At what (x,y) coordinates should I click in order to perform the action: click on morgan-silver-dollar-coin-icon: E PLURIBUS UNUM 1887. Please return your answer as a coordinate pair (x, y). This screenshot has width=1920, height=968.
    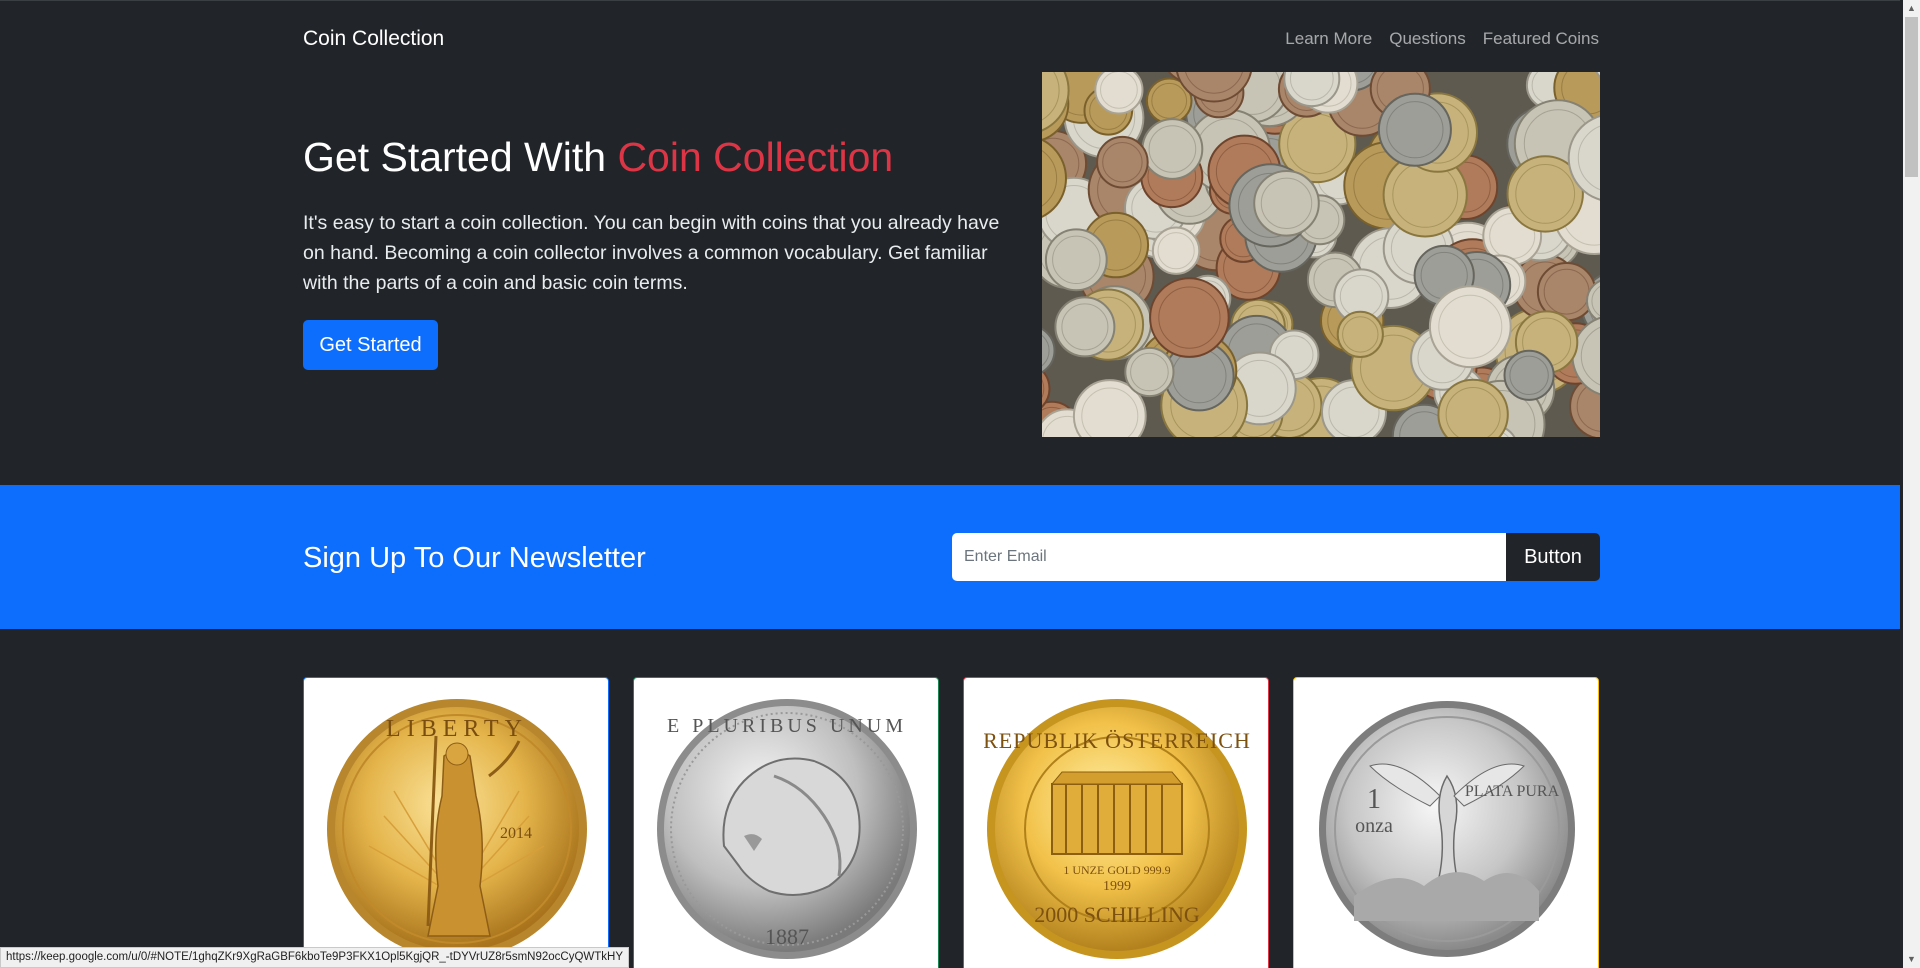
    Looking at the image, I should click on (787, 829).